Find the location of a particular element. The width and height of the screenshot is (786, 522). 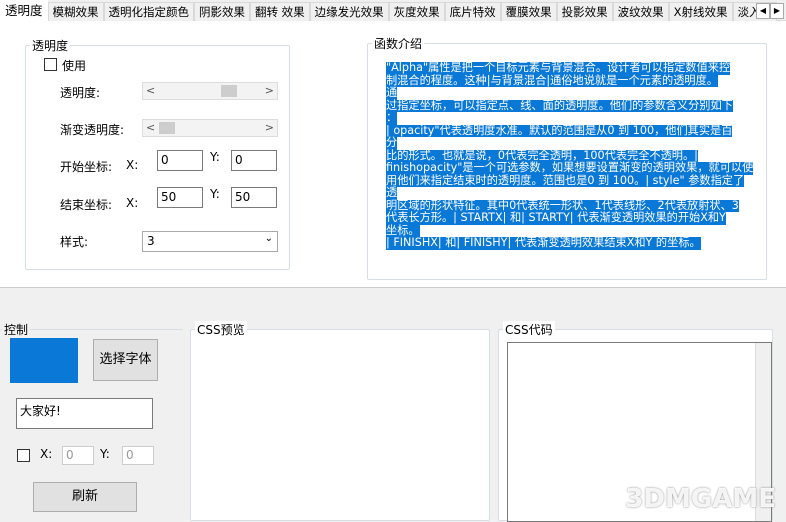

tab-2: 透明化指定颜色 is located at coordinates (149, 12).